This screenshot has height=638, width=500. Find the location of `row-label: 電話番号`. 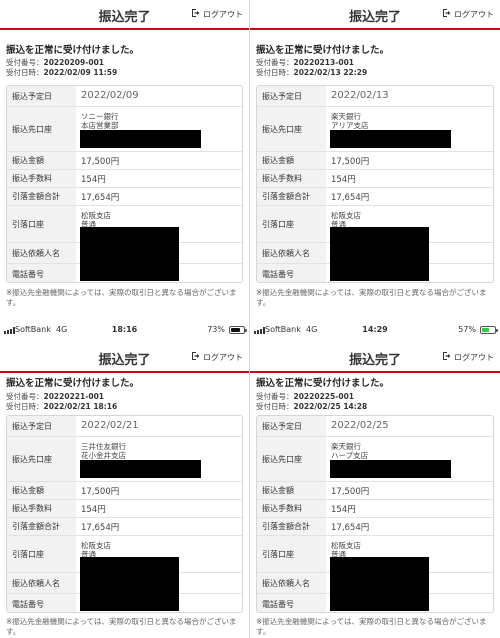

row-label: 電話番号 is located at coordinates (41, 603).